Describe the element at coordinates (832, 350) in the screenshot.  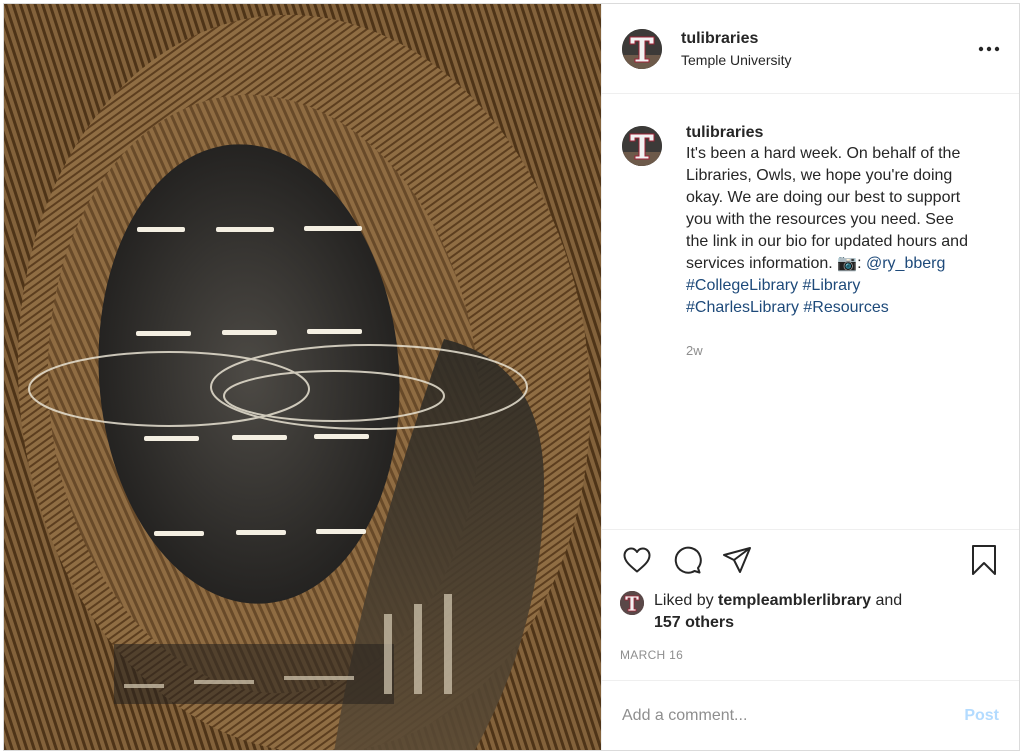
I see `caption-timestamp: 2w` at that location.